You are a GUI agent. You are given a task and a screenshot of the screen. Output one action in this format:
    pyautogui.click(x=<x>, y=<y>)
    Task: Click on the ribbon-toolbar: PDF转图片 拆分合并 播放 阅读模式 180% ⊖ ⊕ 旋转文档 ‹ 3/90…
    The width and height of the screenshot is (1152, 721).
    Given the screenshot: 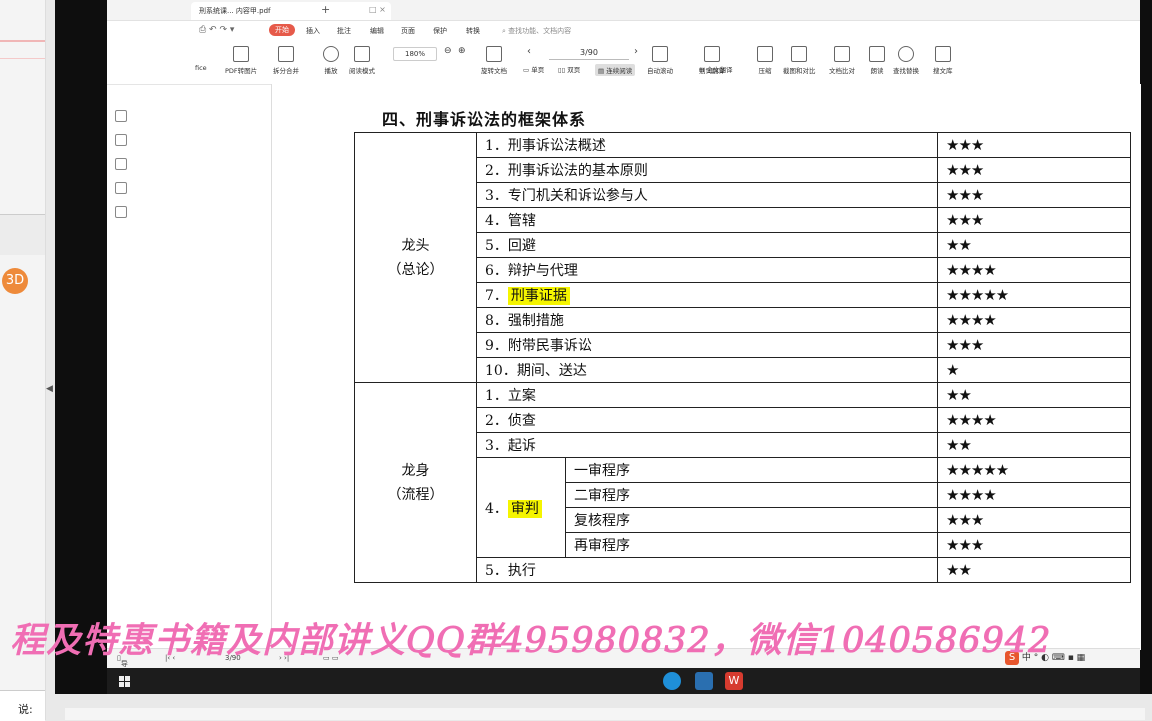 What is the action you would take?
    pyautogui.click(x=623, y=63)
    